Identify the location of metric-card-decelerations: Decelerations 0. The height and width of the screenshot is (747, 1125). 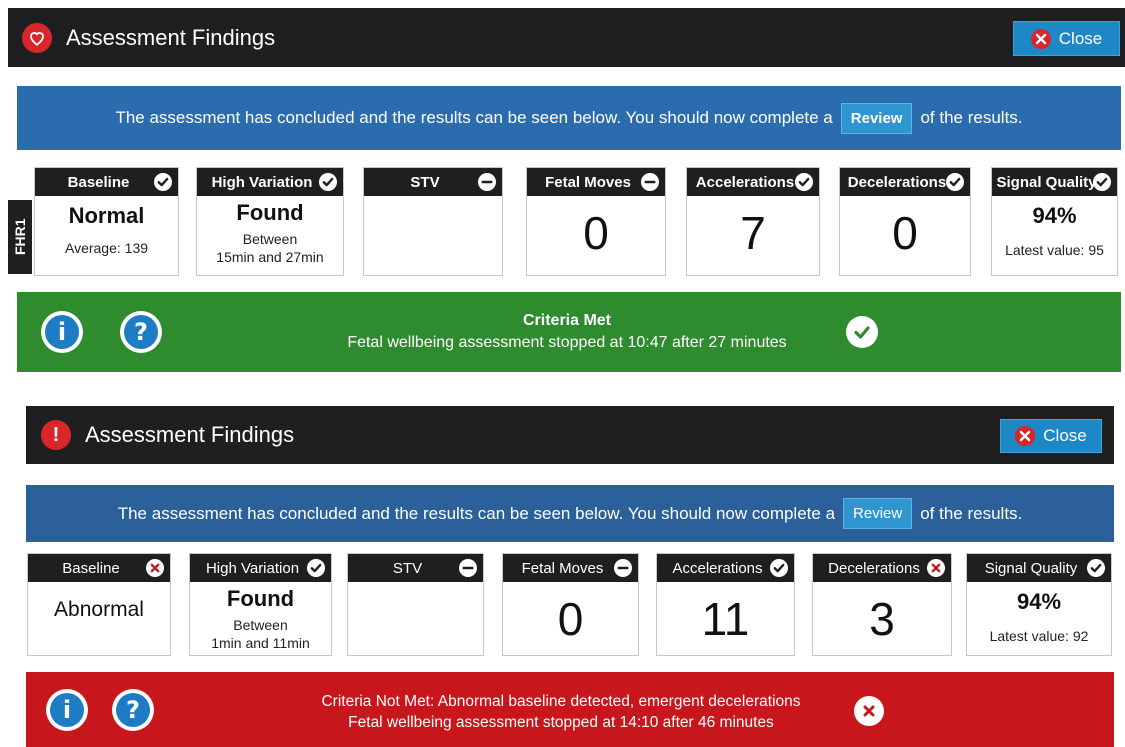
(905, 221).